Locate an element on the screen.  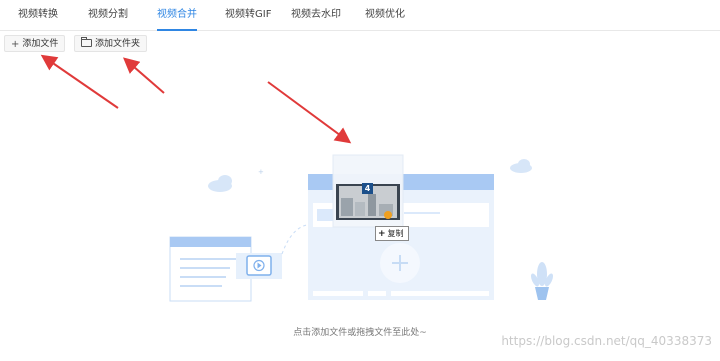
drag-copy-indicator-icon is located at coordinates (388, 215).